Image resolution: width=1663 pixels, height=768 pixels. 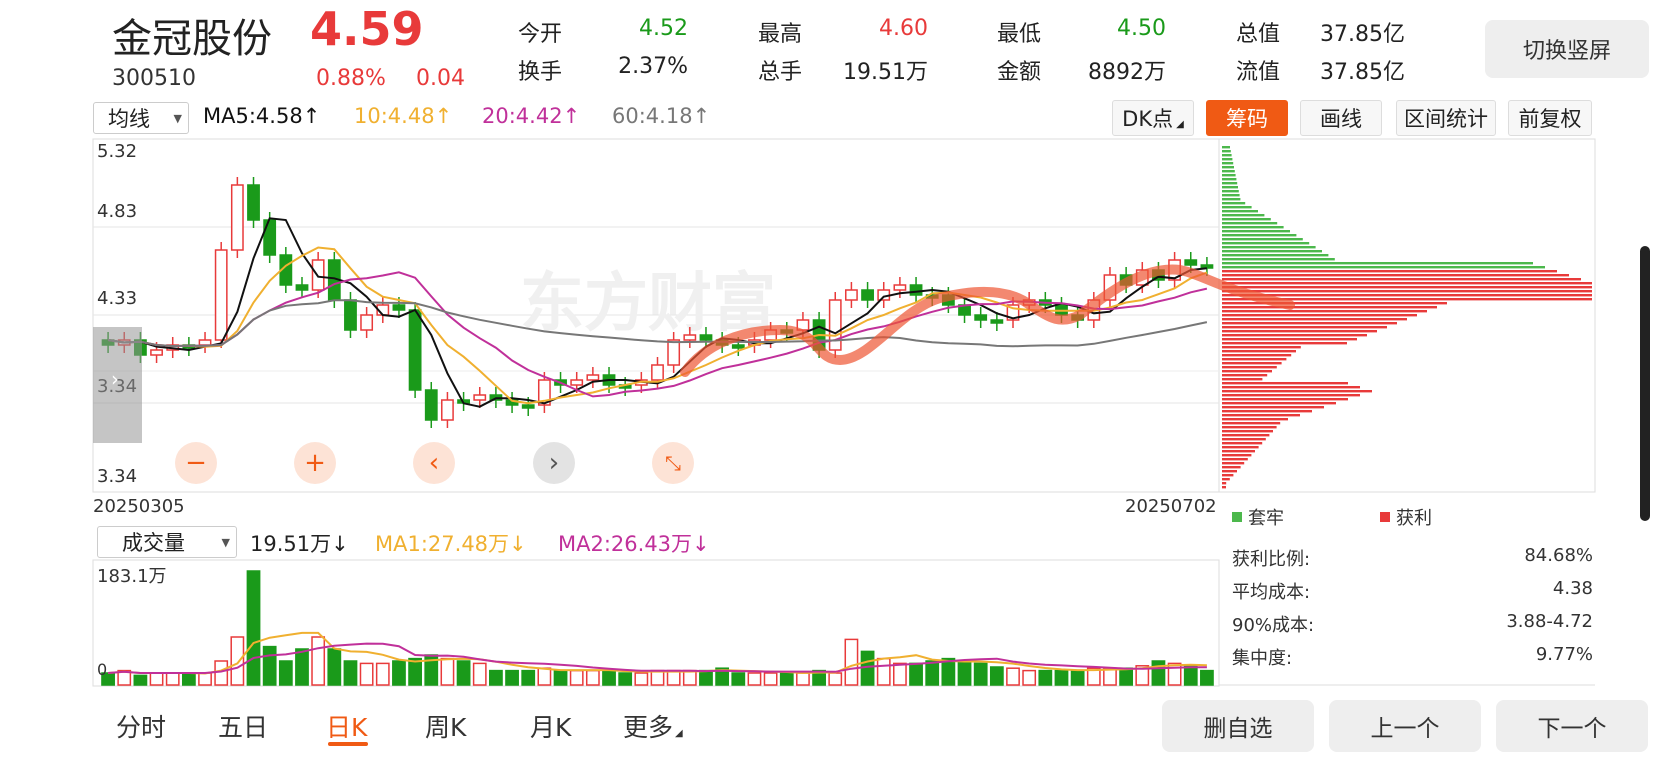 I want to click on tab-intraday: 分时, so click(x=141, y=726).